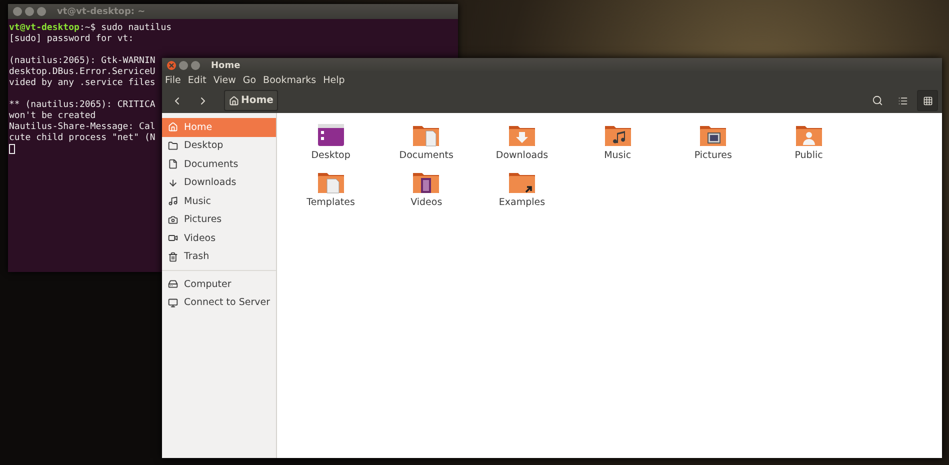 This screenshot has height=465, width=949. I want to click on templates-folder-icon, so click(330, 182).